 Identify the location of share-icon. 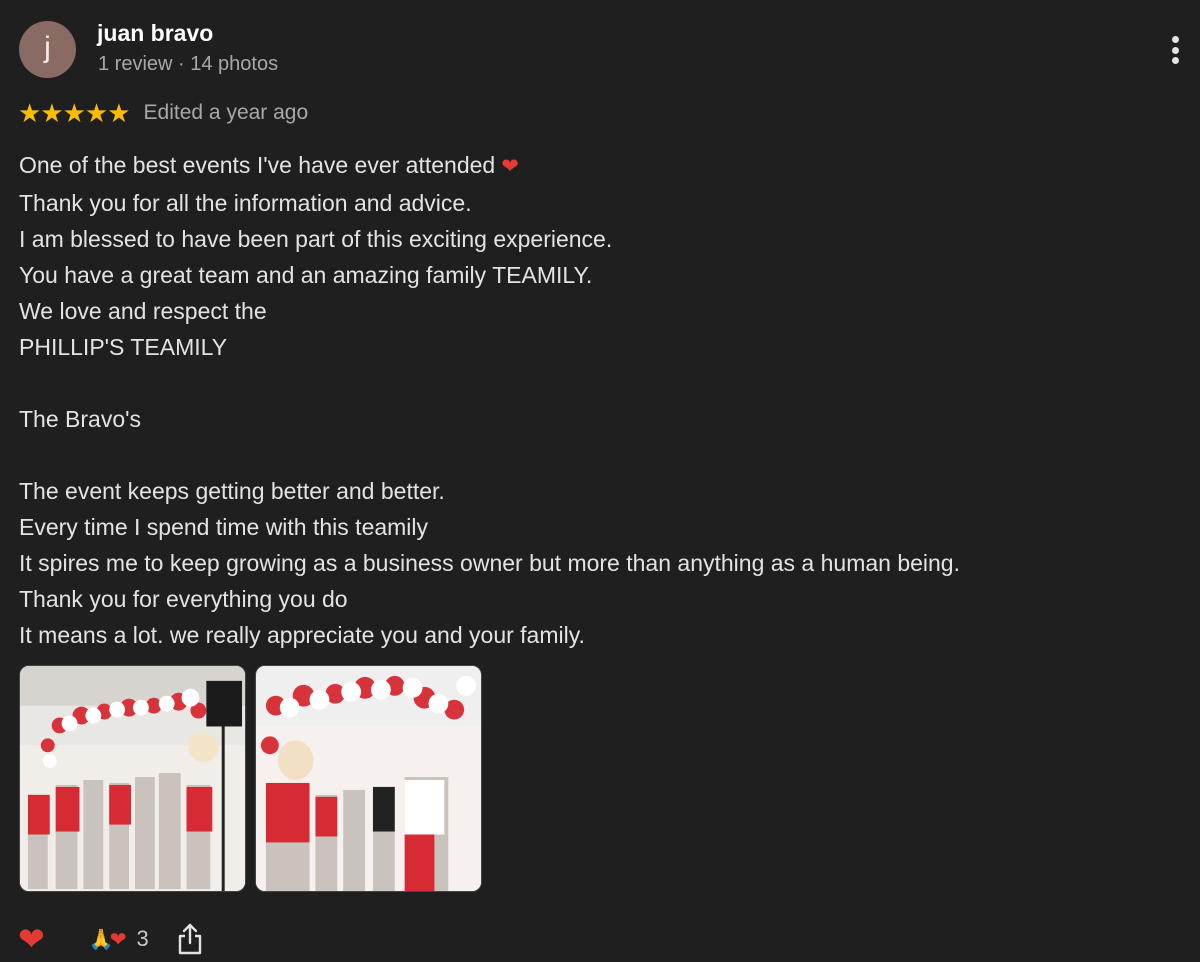
(190, 939).